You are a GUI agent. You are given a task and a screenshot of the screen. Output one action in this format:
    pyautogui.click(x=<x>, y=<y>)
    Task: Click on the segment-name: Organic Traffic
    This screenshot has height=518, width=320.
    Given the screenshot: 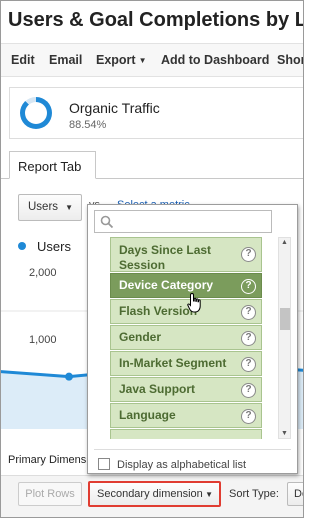 What is the action you would take?
    pyautogui.click(x=114, y=108)
    